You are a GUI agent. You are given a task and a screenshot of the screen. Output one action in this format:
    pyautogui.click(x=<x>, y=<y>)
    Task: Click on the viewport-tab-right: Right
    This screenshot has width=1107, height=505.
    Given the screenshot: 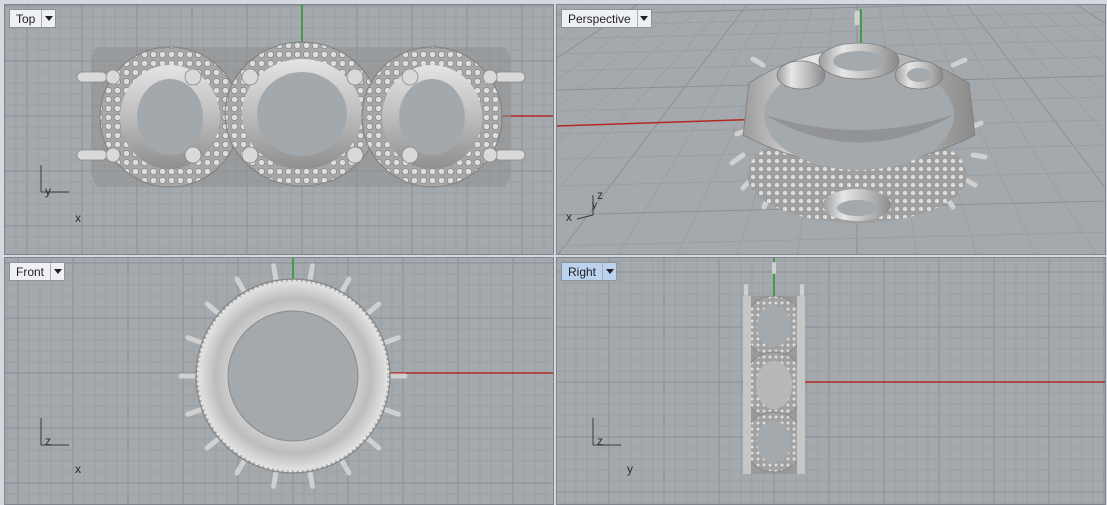 What is the action you would take?
    pyautogui.click(x=589, y=271)
    